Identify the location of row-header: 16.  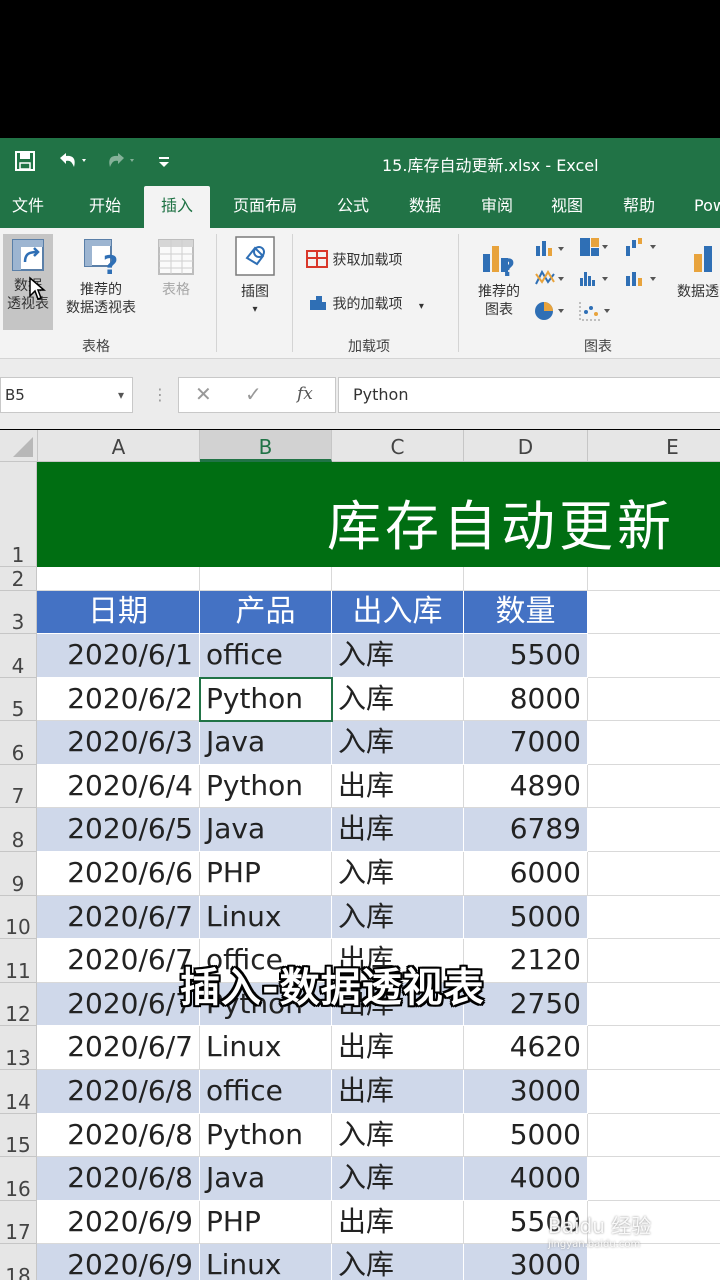
(18, 1179).